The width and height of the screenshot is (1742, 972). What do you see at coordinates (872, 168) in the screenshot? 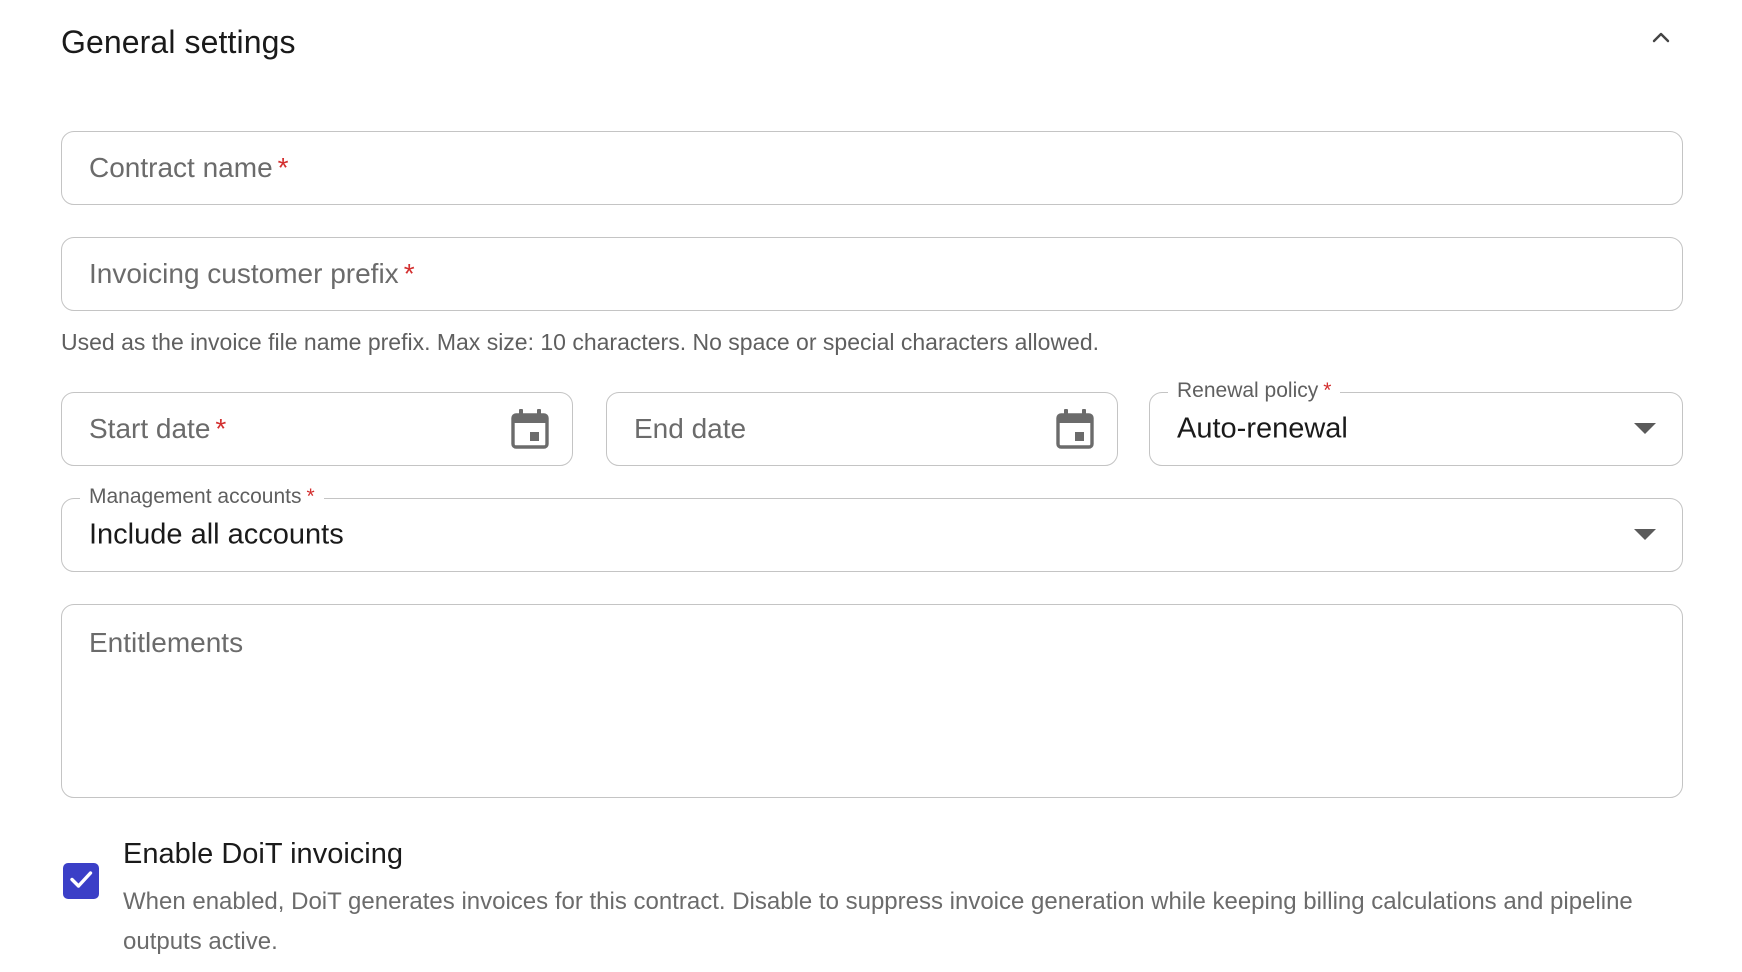
I see `contract-name-field: Contract name *` at bounding box center [872, 168].